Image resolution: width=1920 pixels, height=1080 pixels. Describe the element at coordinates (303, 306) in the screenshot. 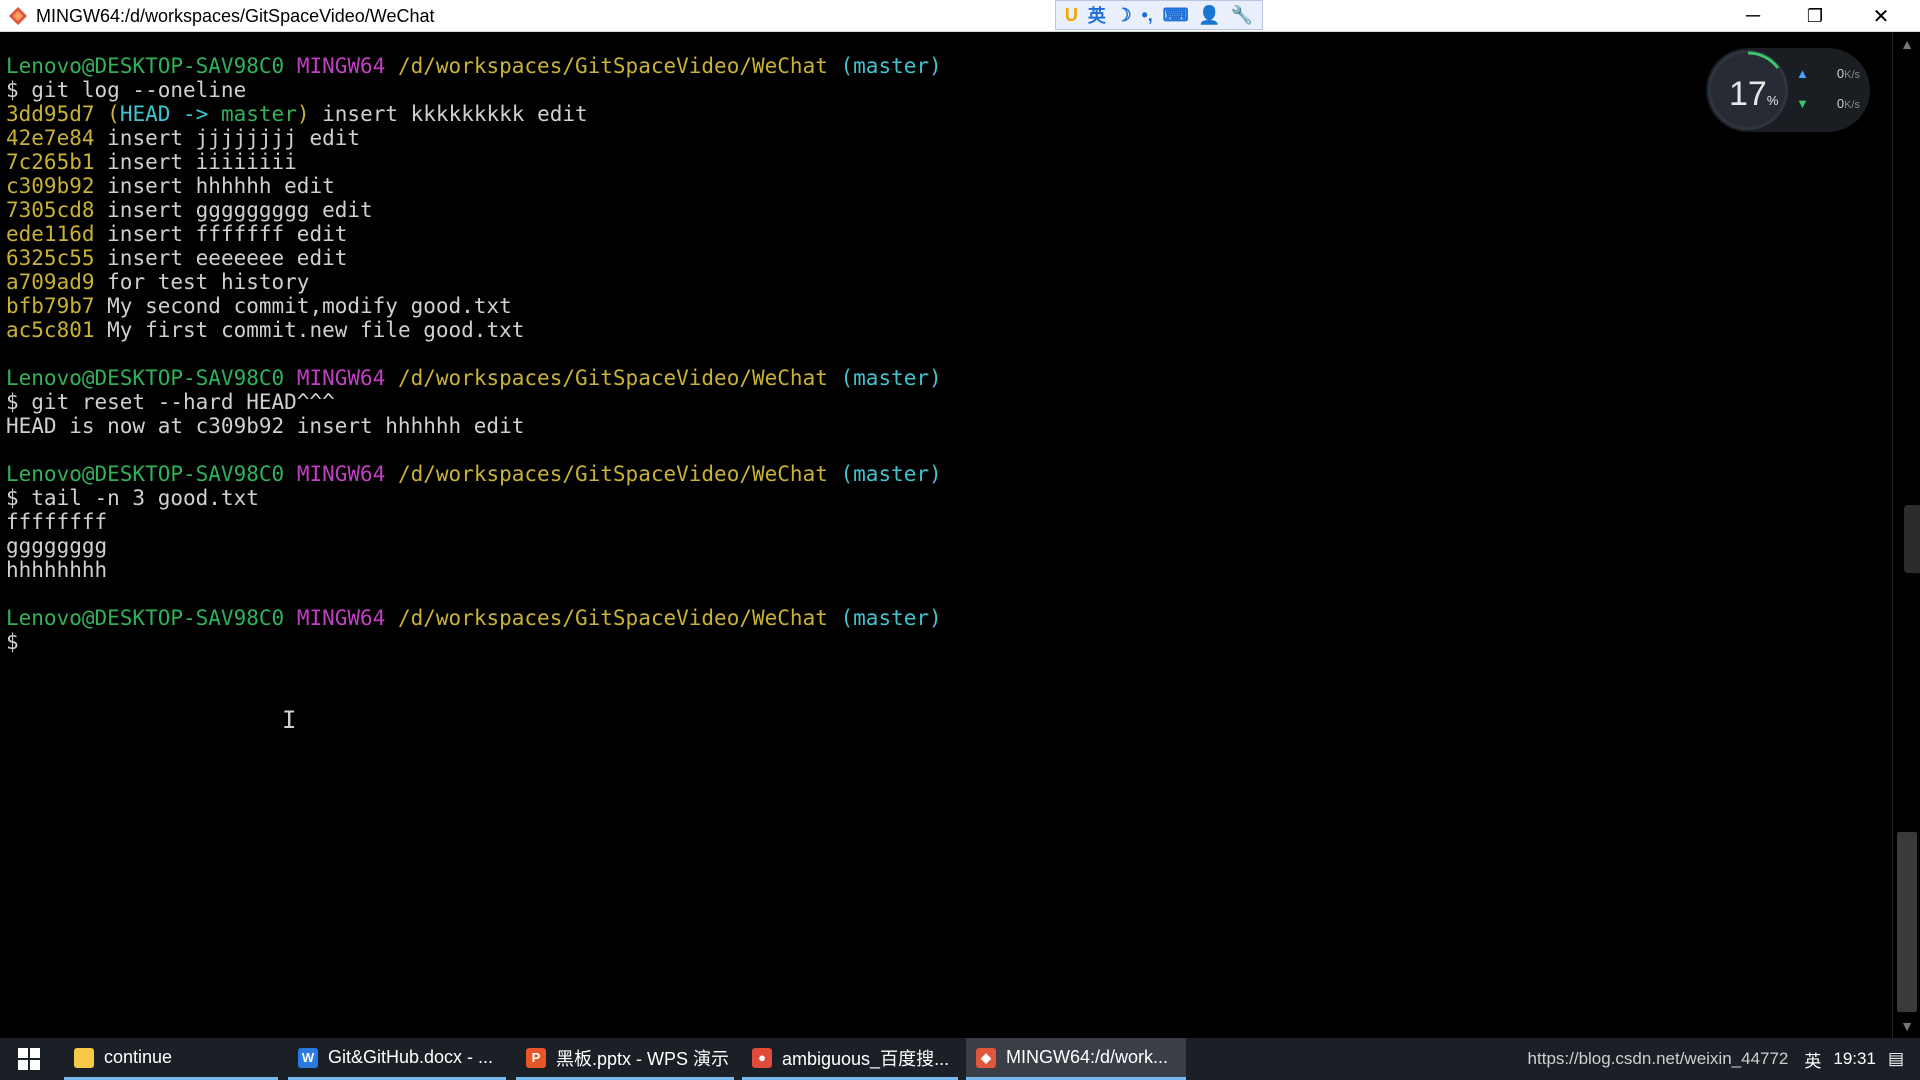

I see `commit-message: My second commit,modify good.txt` at that location.